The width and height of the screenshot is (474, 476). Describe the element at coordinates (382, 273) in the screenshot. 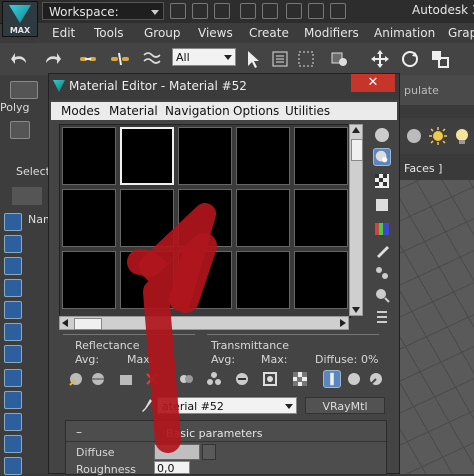

I see `options-icon` at that location.